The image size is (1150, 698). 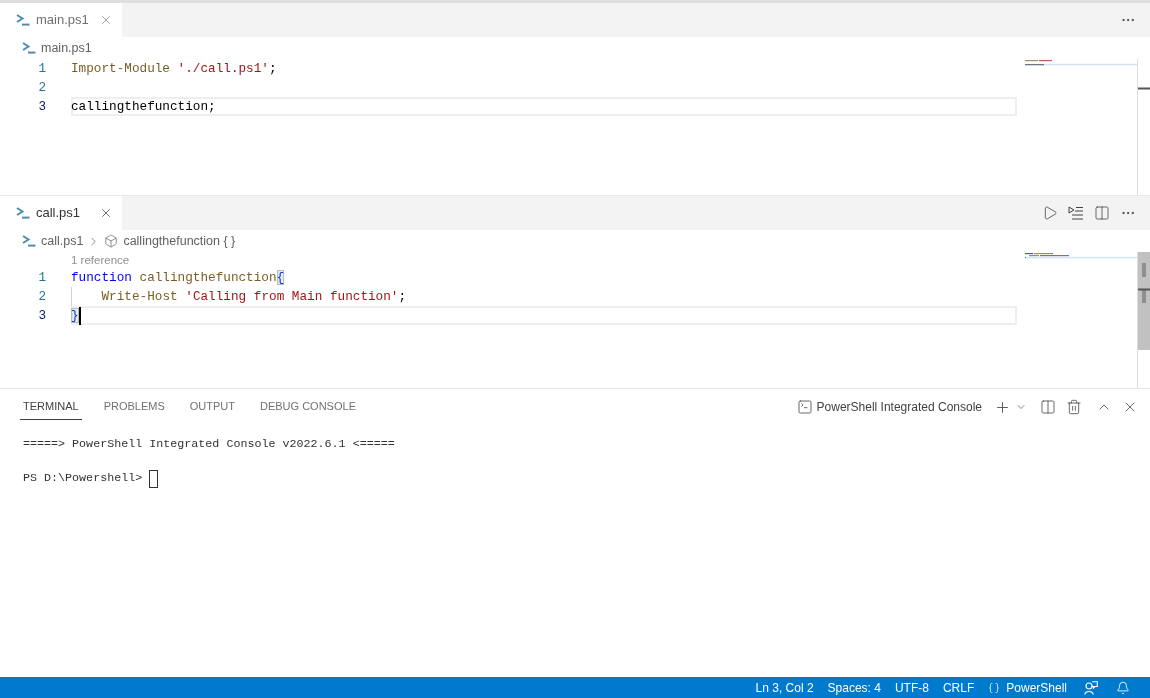 I want to click on terminal-selector: PowerShell Integrated Console, so click(x=889, y=407).